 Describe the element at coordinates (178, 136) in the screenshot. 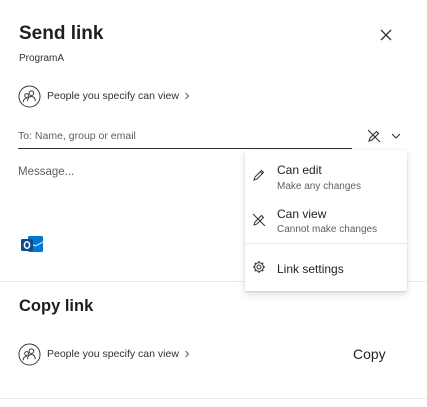

I see `recipient-input` at that location.